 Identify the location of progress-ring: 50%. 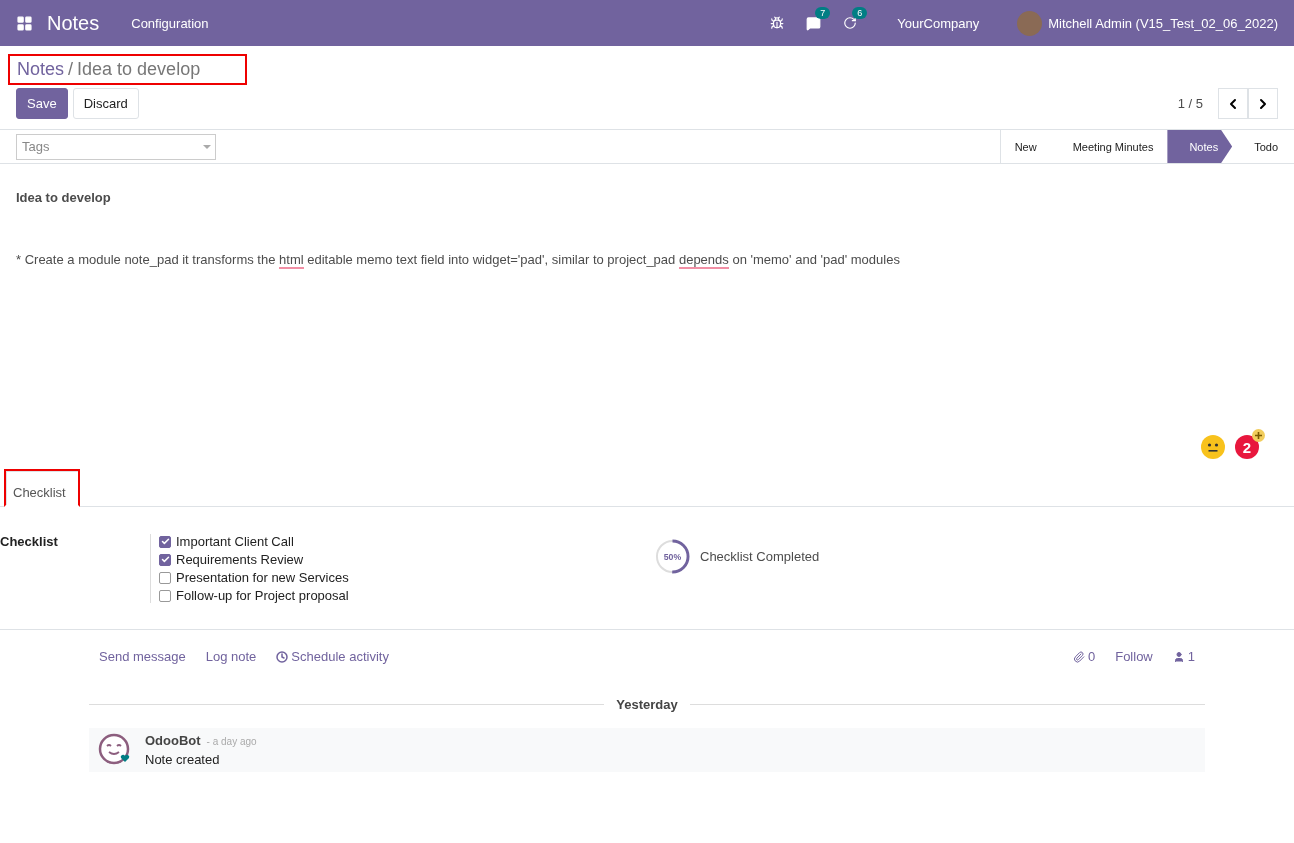
(672, 556).